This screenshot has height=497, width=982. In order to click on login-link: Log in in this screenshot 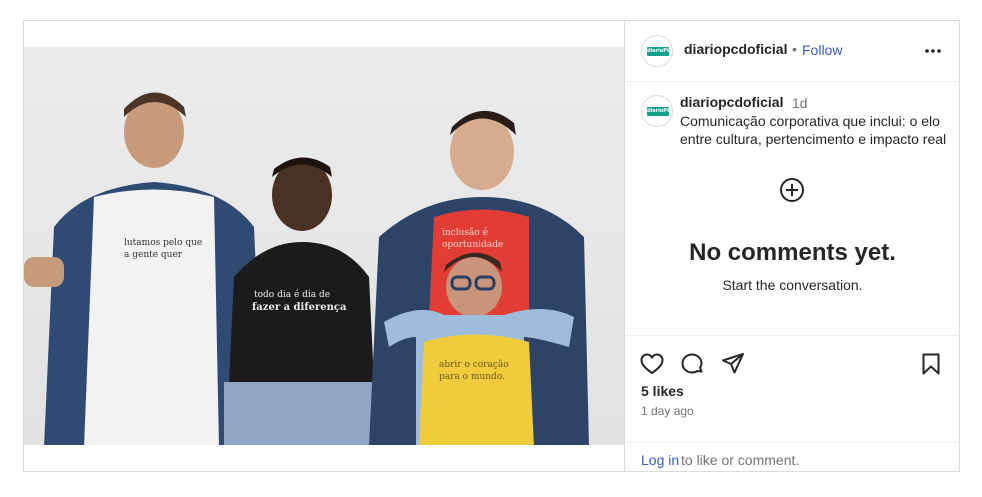, I will do `click(660, 460)`.